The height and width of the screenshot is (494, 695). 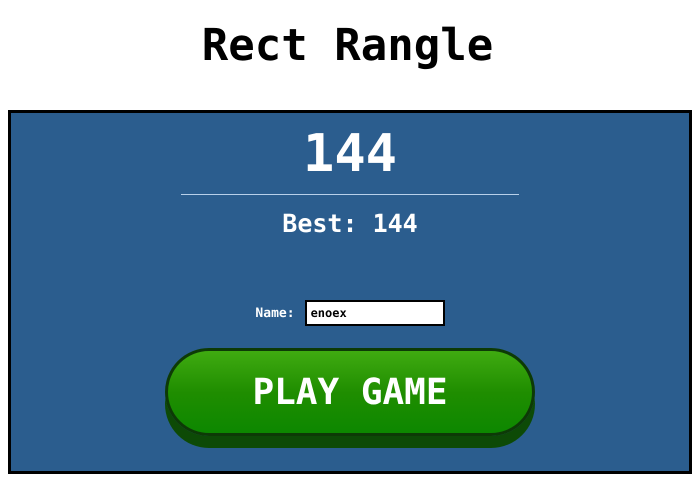 I want to click on game-title: Rect Rangle, so click(x=348, y=45).